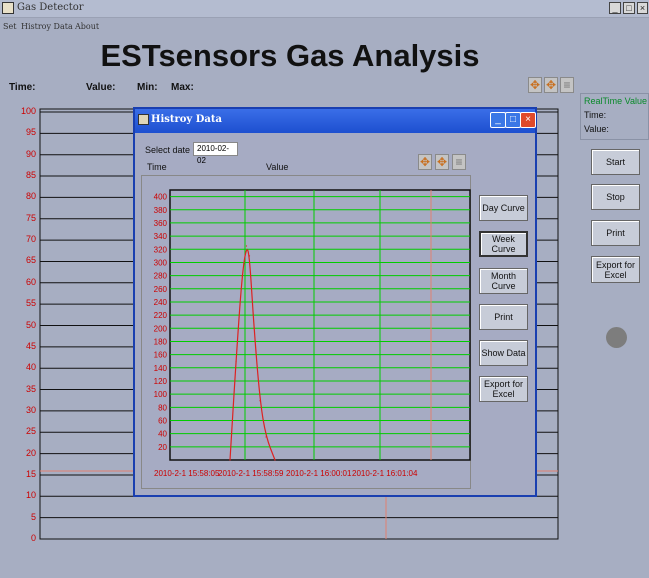 The height and width of the screenshot is (578, 649). What do you see at coordinates (161, 315) in the screenshot?
I see `history-y-tick-label: 220` at bounding box center [161, 315].